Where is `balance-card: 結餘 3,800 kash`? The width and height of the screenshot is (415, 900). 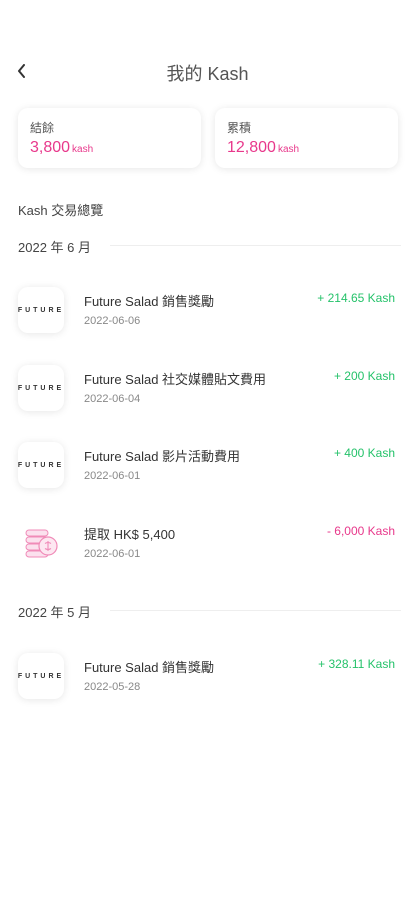
balance-card: 結餘 3,800 kash is located at coordinates (109, 138).